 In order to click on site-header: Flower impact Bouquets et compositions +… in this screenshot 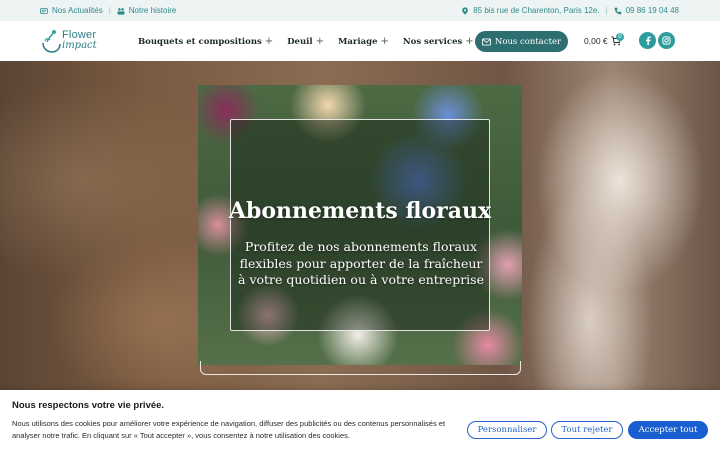, I will do `click(360, 41)`.